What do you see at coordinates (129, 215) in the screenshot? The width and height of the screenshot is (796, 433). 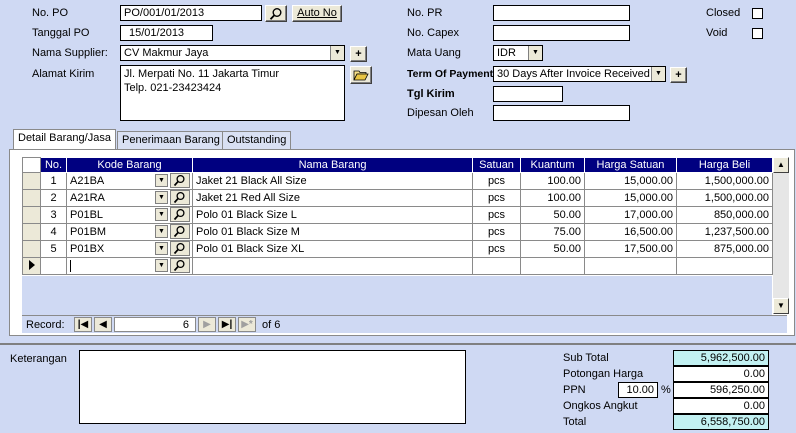 I see `cell-kode-barang: P01BL ▼` at bounding box center [129, 215].